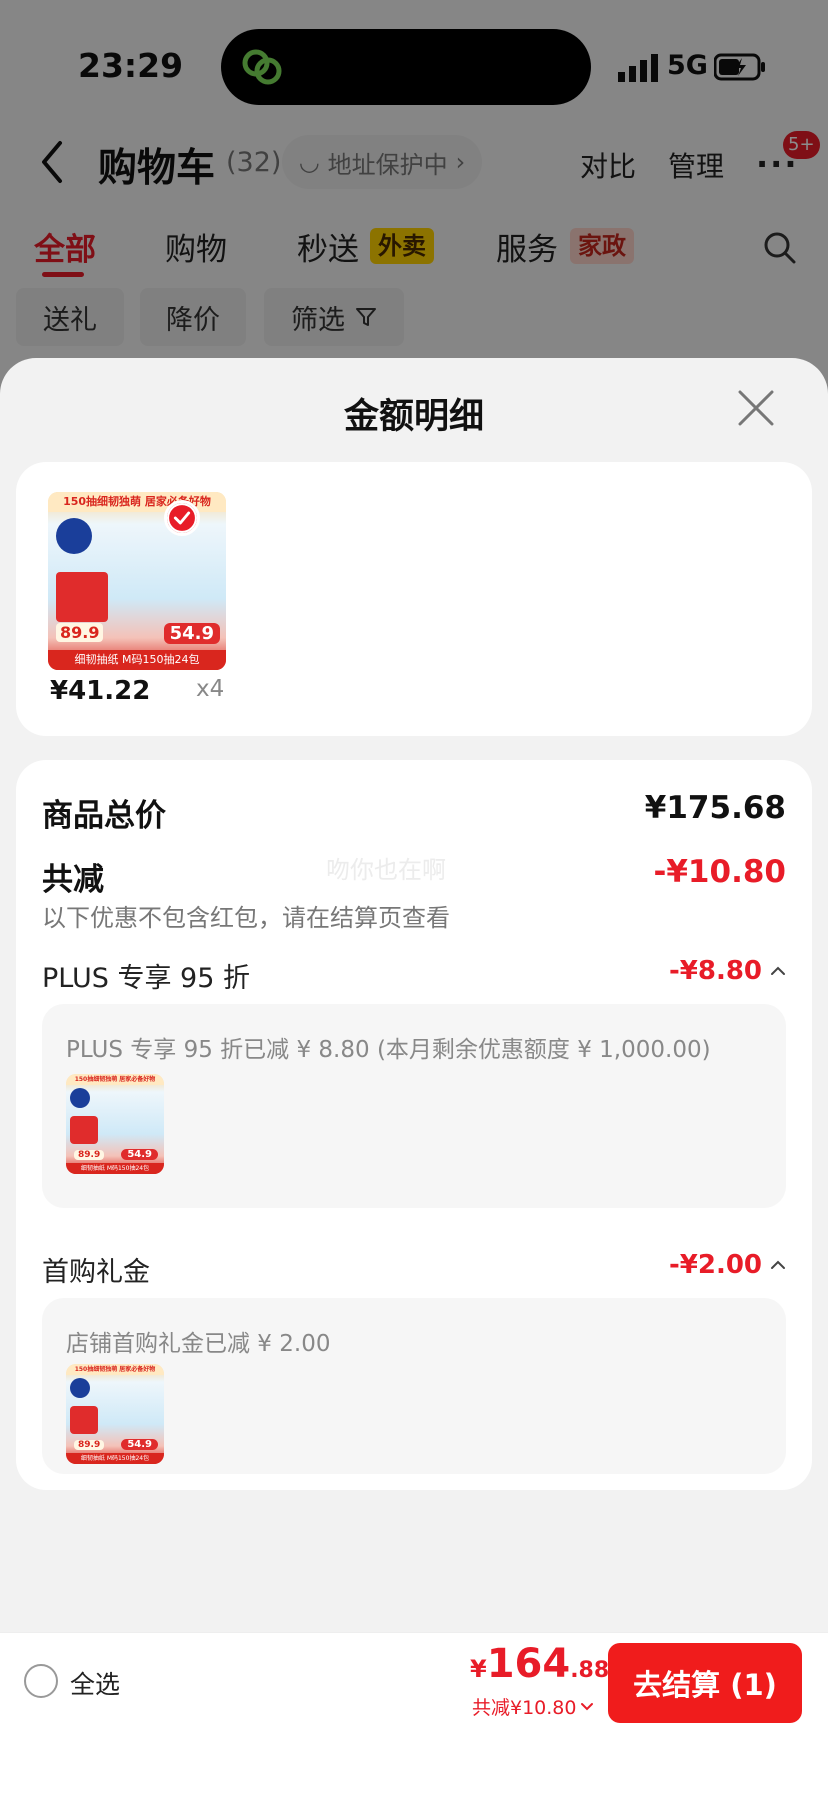  What do you see at coordinates (715, 808) in the screenshot?
I see `goods-total-value: ¥175.68` at bounding box center [715, 808].